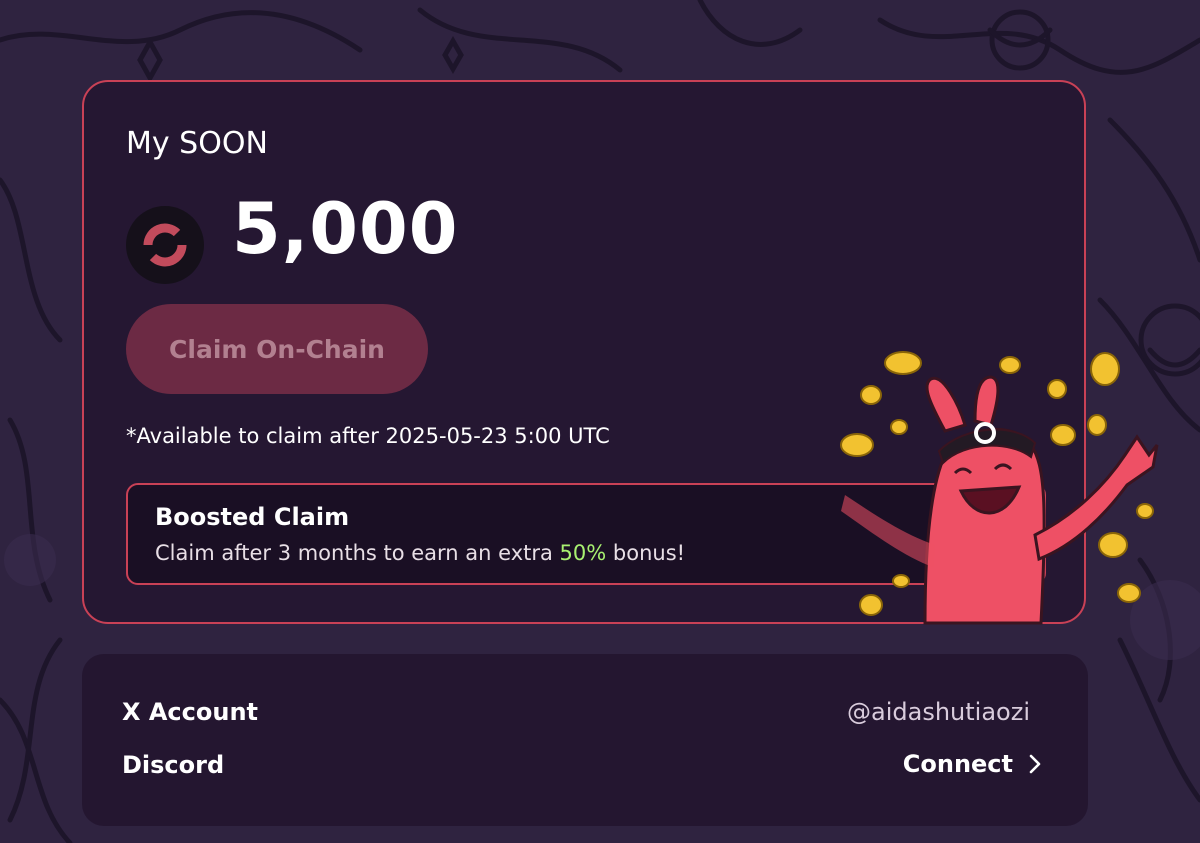  I want to click on chevron-right-icon, so click(1035, 764).